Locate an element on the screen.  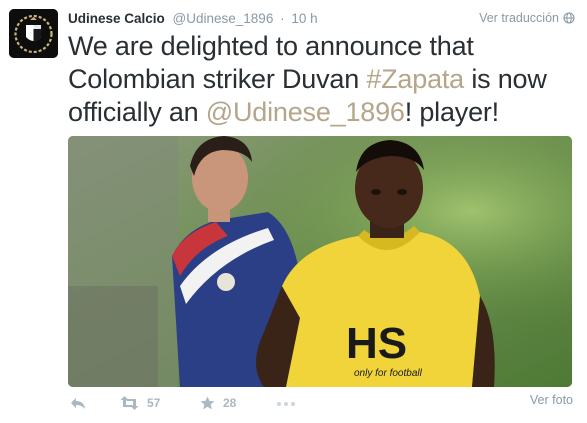
star-icon is located at coordinates (207, 403).